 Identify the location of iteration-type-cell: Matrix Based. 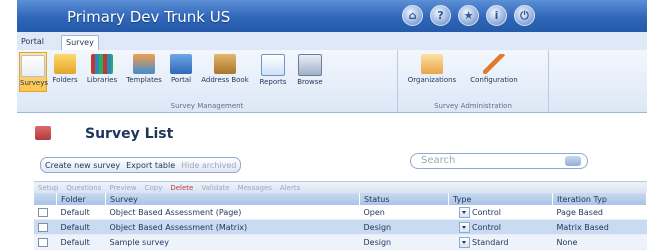
(599, 227).